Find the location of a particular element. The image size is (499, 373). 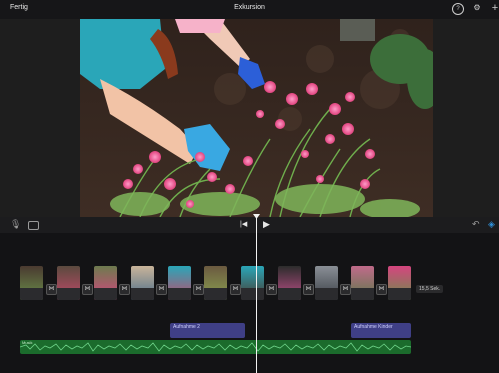

top-bar: Fertig Exkursion ? ⚙ + is located at coordinates (249, 9).